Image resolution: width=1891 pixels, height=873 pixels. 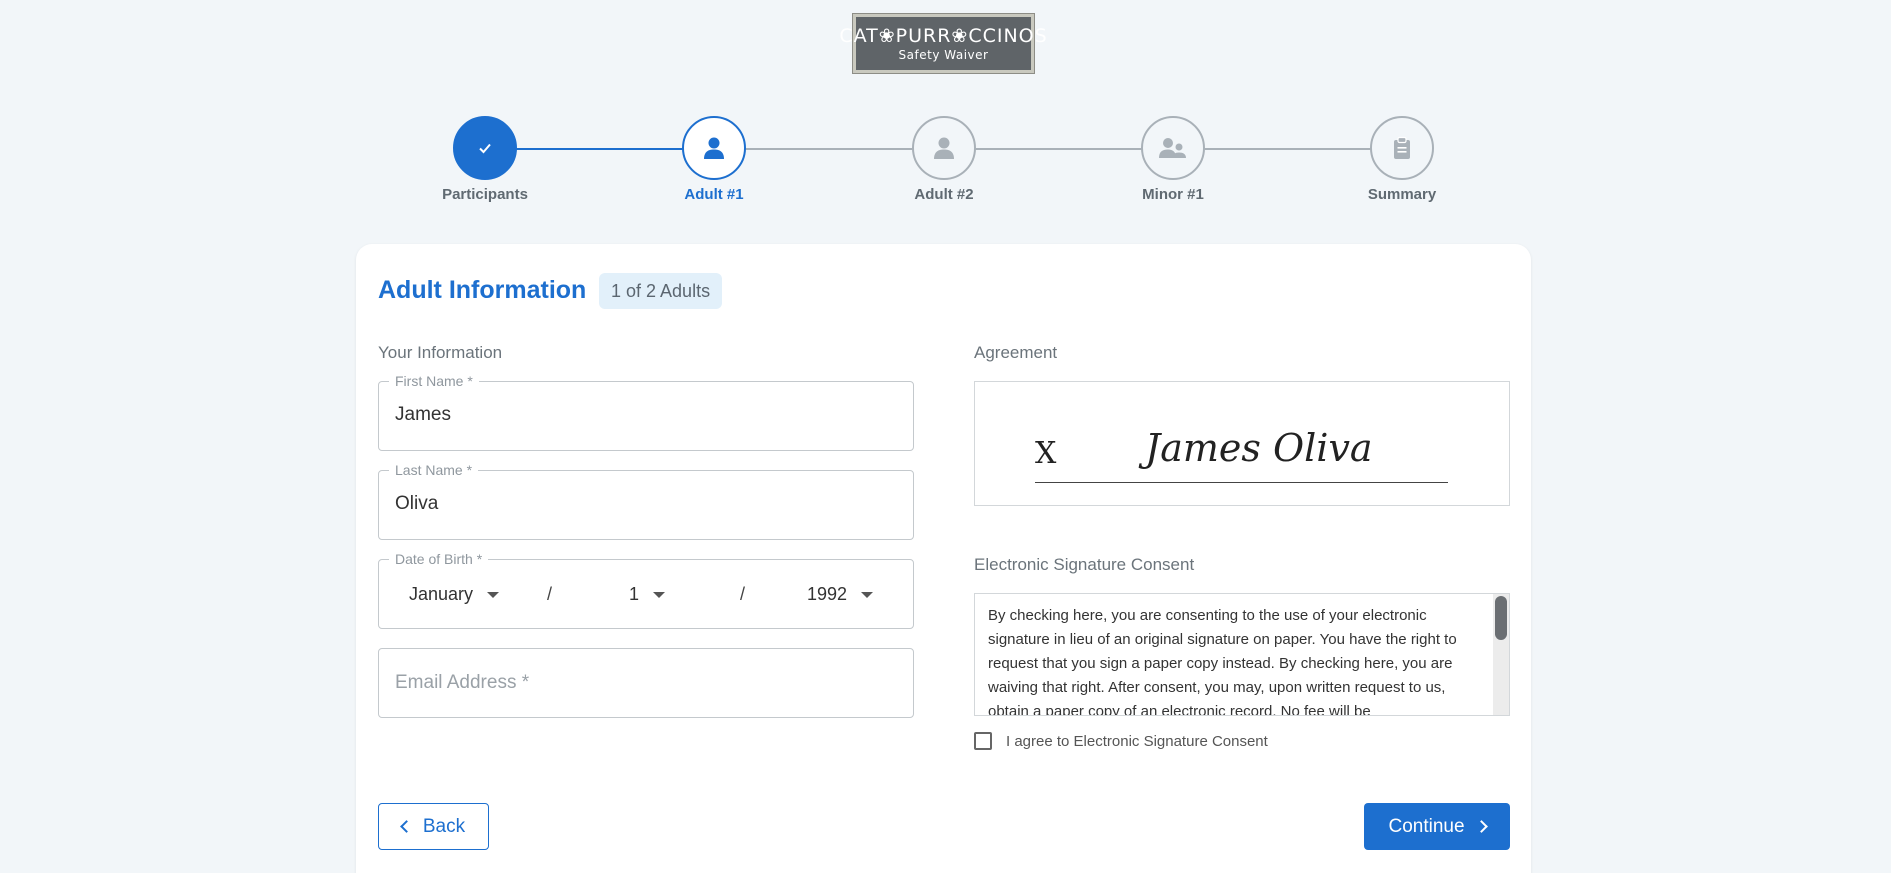 I want to click on email-input, so click(x=646, y=683).